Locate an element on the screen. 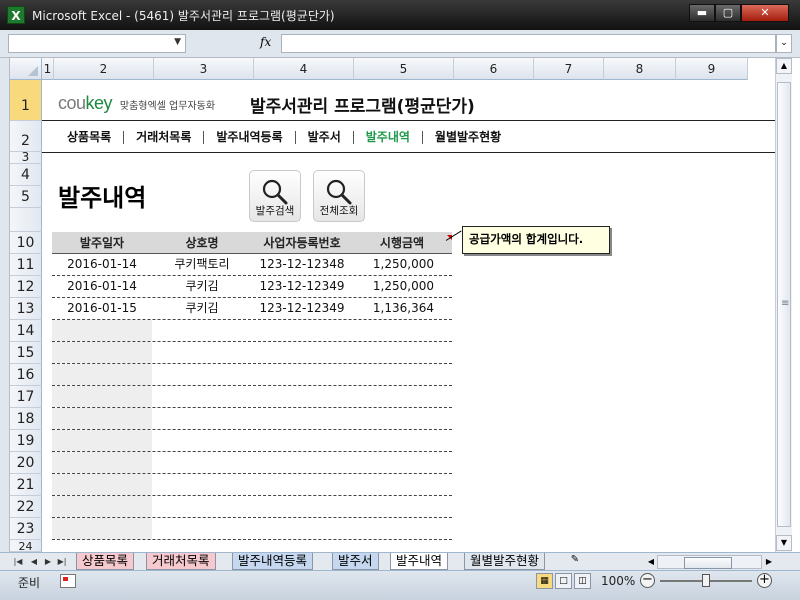 The width and height of the screenshot is (800, 600). close-button: ✕ is located at coordinates (765, 13).